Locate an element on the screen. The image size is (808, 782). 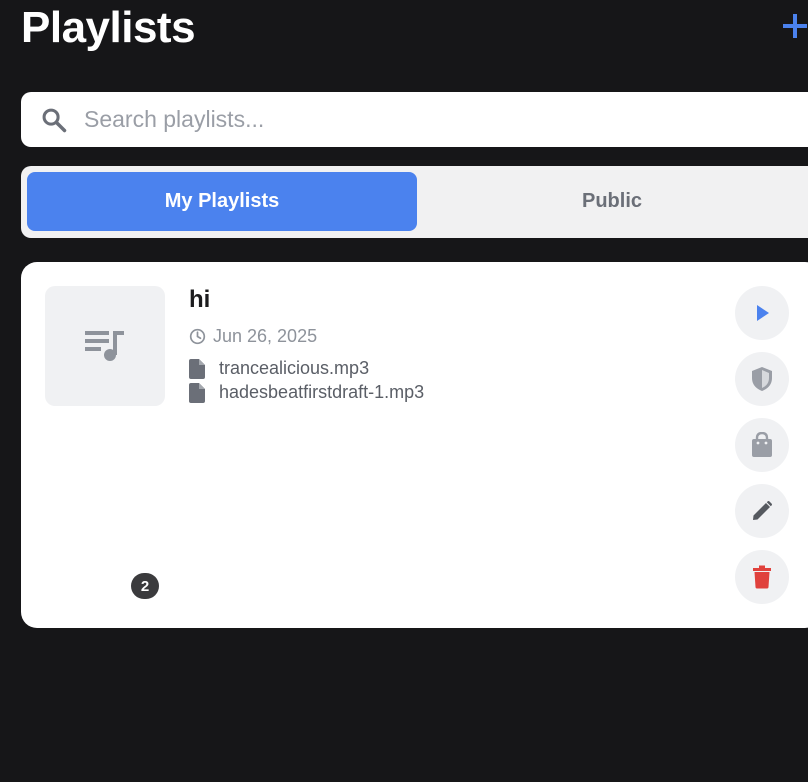
purchase-button is located at coordinates (762, 445).